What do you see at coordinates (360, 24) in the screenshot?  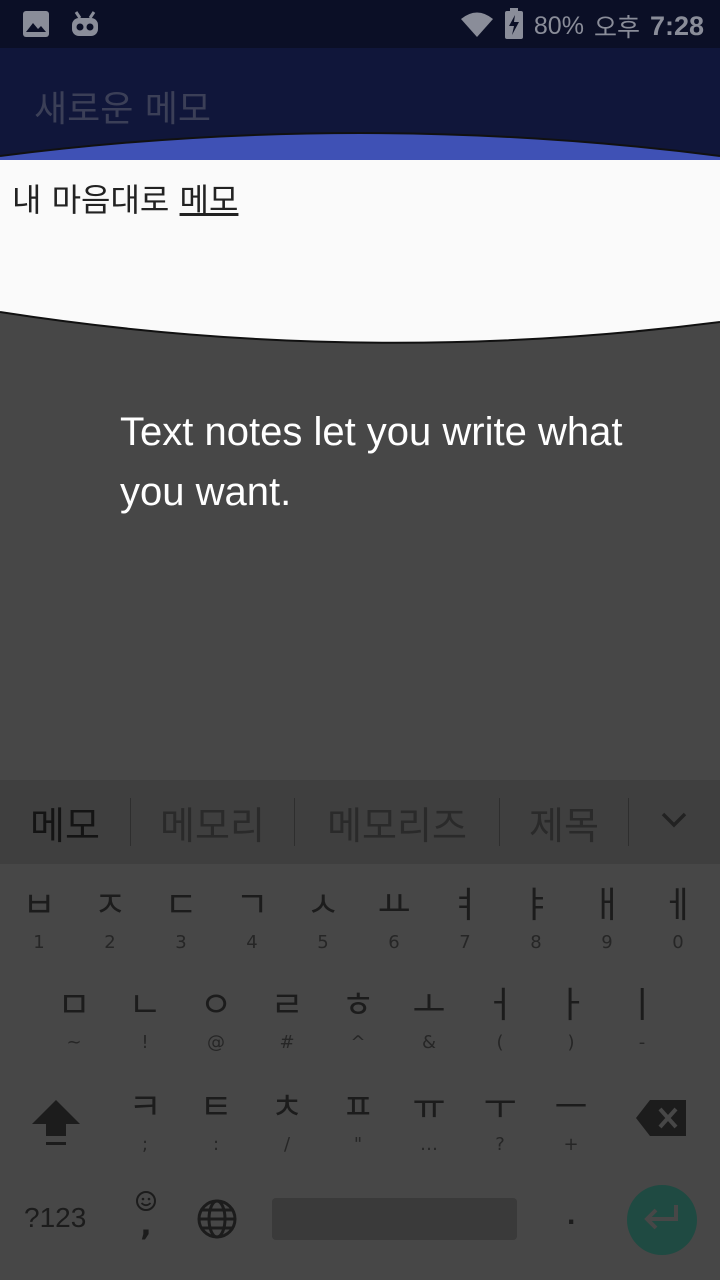 I see `status-bar: 80% 오후 7:28` at bounding box center [360, 24].